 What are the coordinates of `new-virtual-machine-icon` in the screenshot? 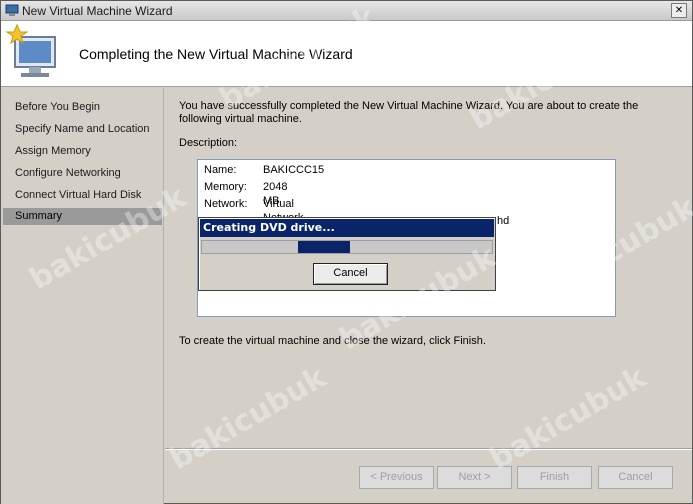 It's located at (30, 50).